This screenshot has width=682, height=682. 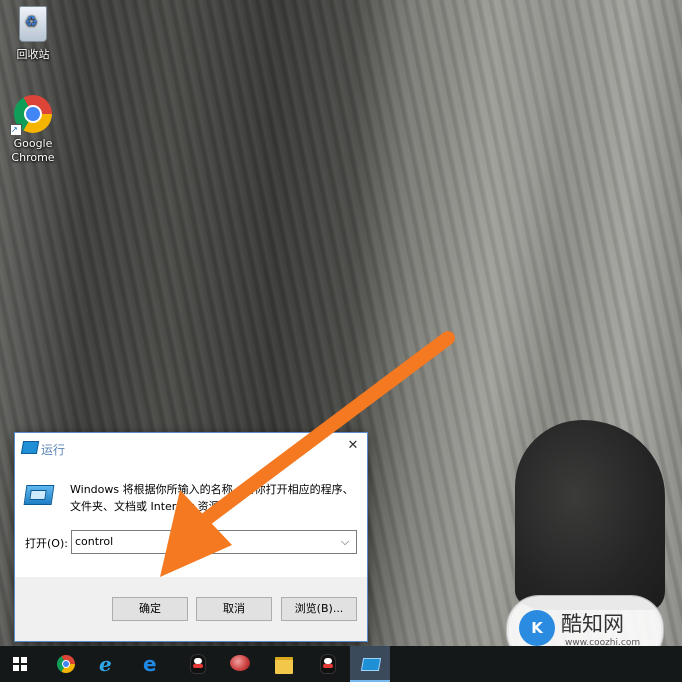 I want to click on taskbar-chrome, so click(x=66, y=664).